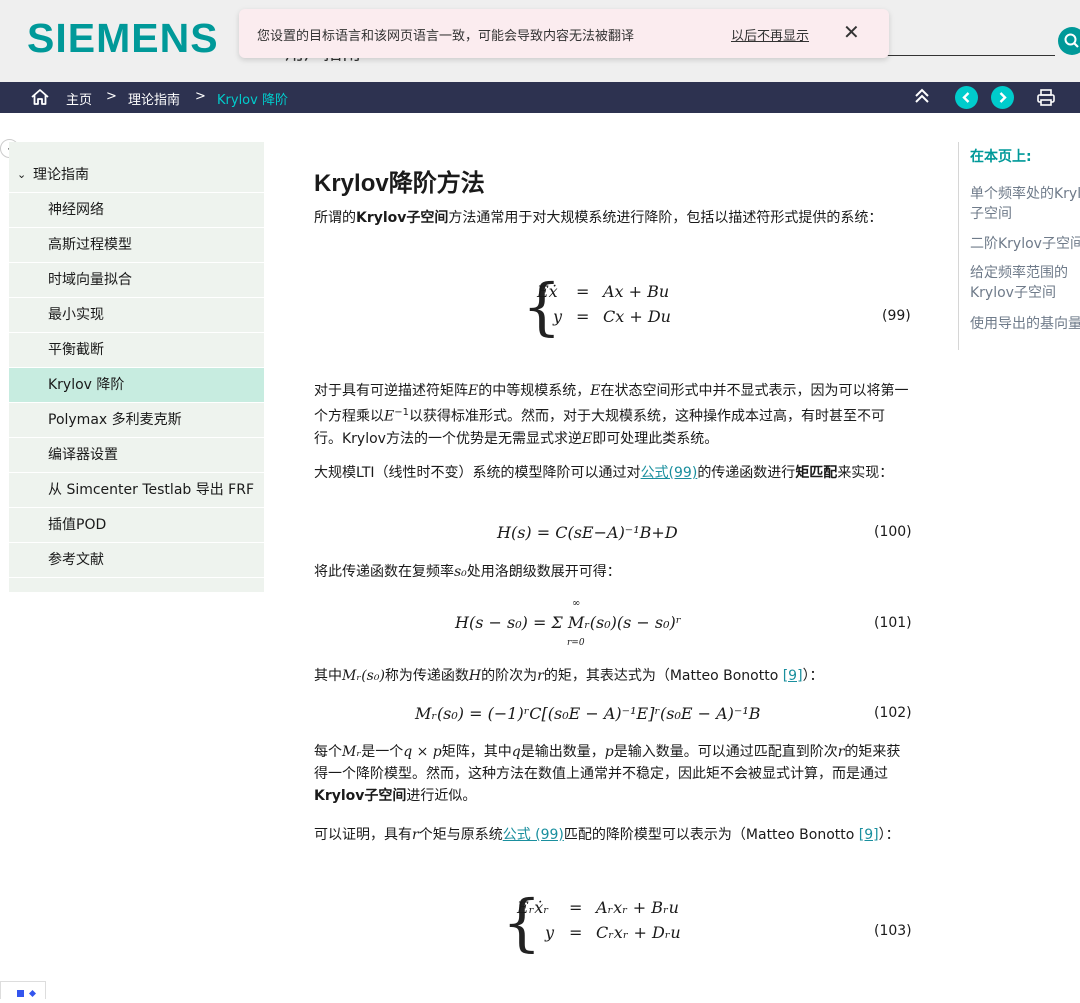  Describe the element at coordinates (851, 32) in the screenshot. I see `close-icon: ✕` at that location.